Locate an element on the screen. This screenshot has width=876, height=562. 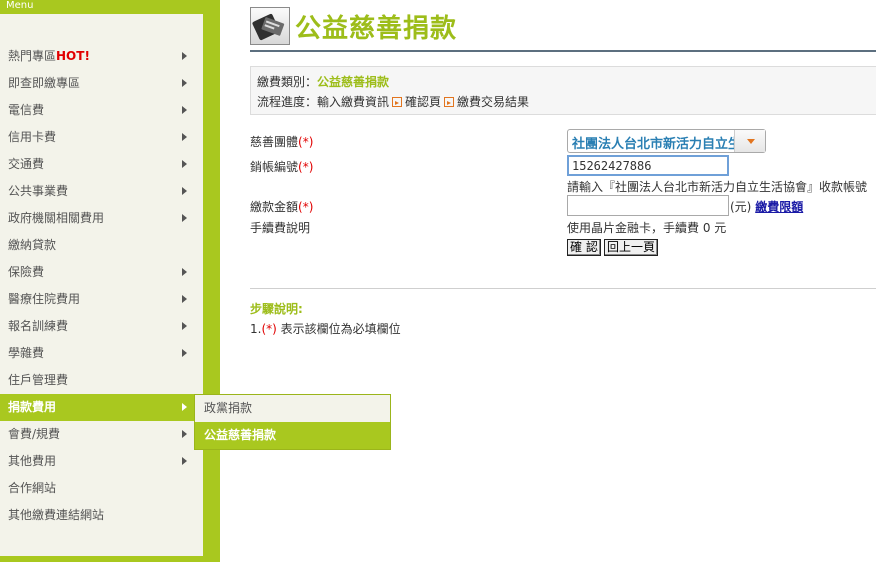
account-label: 銷帳編號(*) is located at coordinates (282, 167).